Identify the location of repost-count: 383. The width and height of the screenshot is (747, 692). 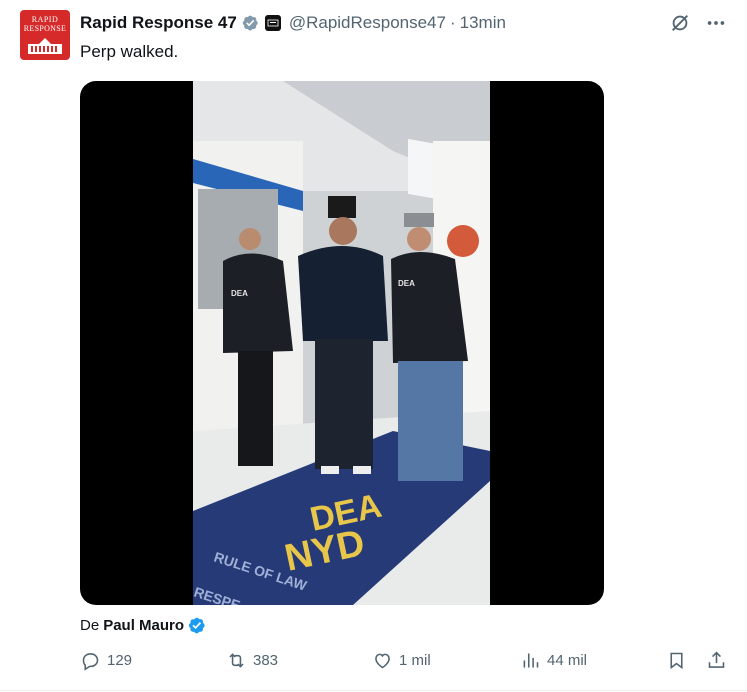
(266, 660).